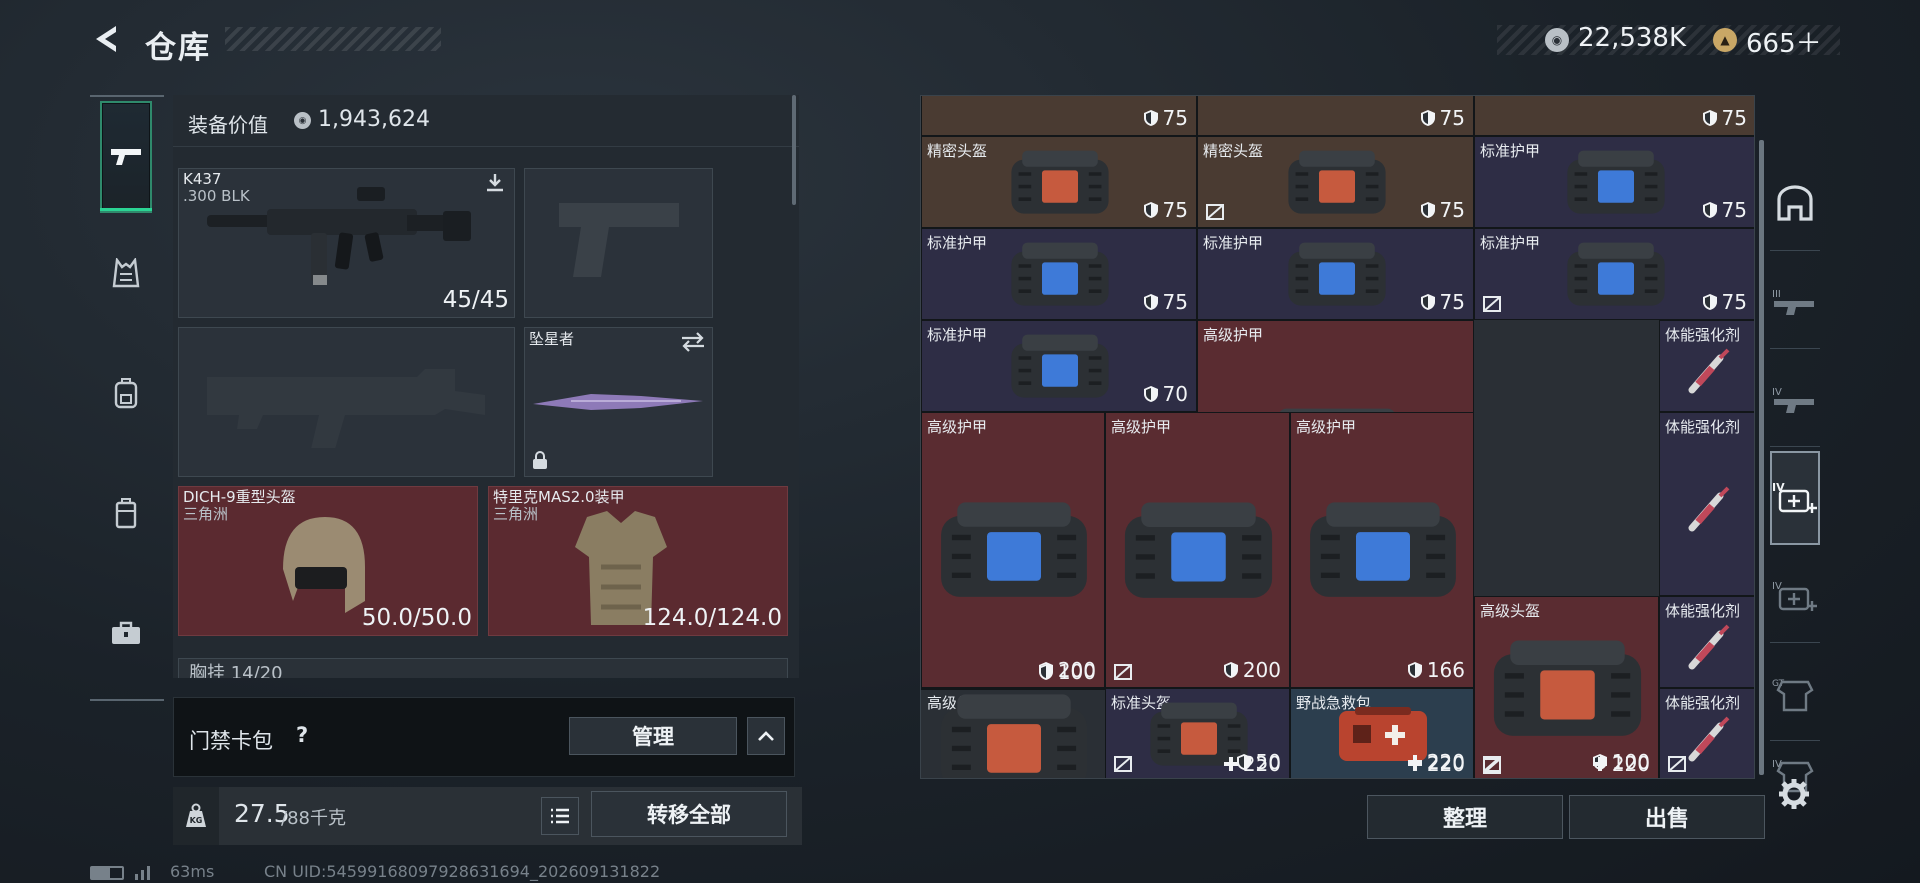 The image size is (1920, 883). Describe the element at coordinates (484, 737) in the screenshot. I see `access-card-pack-bar: 门禁卡包 ? 管理` at that location.